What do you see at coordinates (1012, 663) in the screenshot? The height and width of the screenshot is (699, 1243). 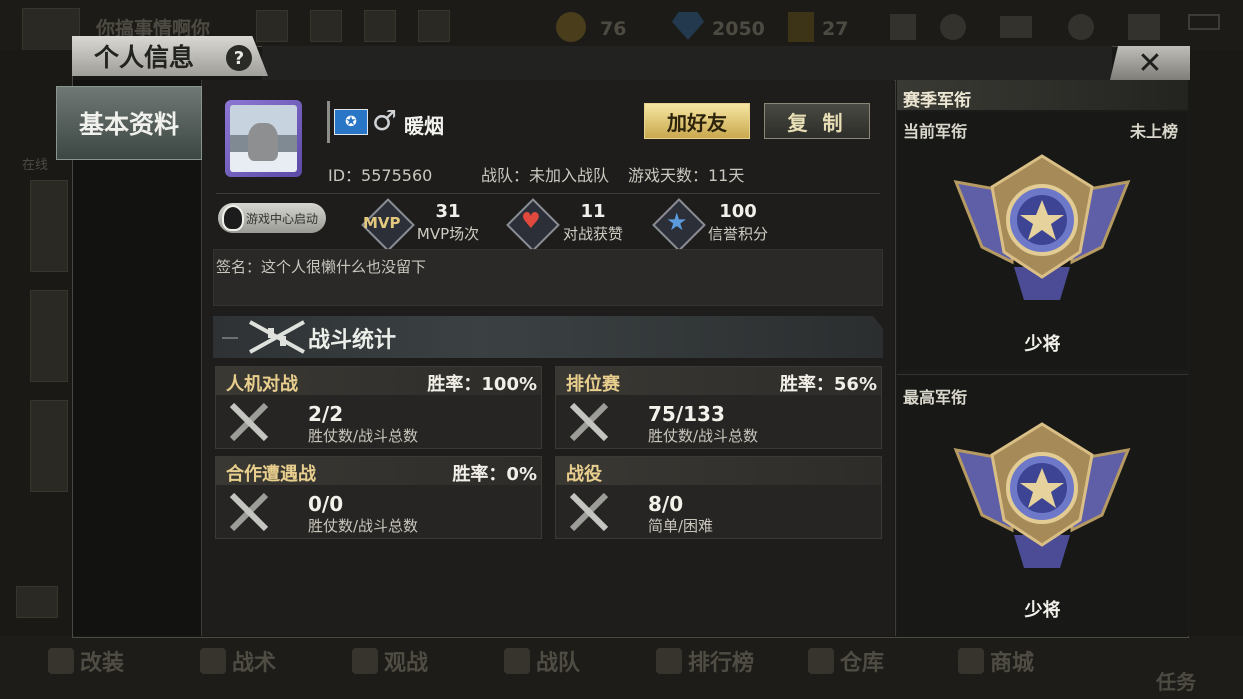 I see `menu-shop-label: 商城` at bounding box center [1012, 663].